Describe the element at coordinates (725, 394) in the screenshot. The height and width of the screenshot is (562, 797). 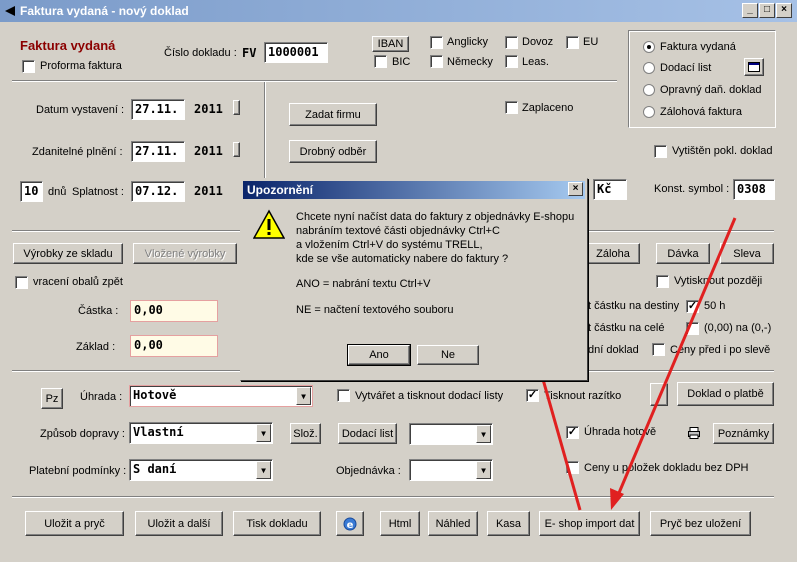
I see `doklad-o-platbe-button: Doklad o platbě` at that location.